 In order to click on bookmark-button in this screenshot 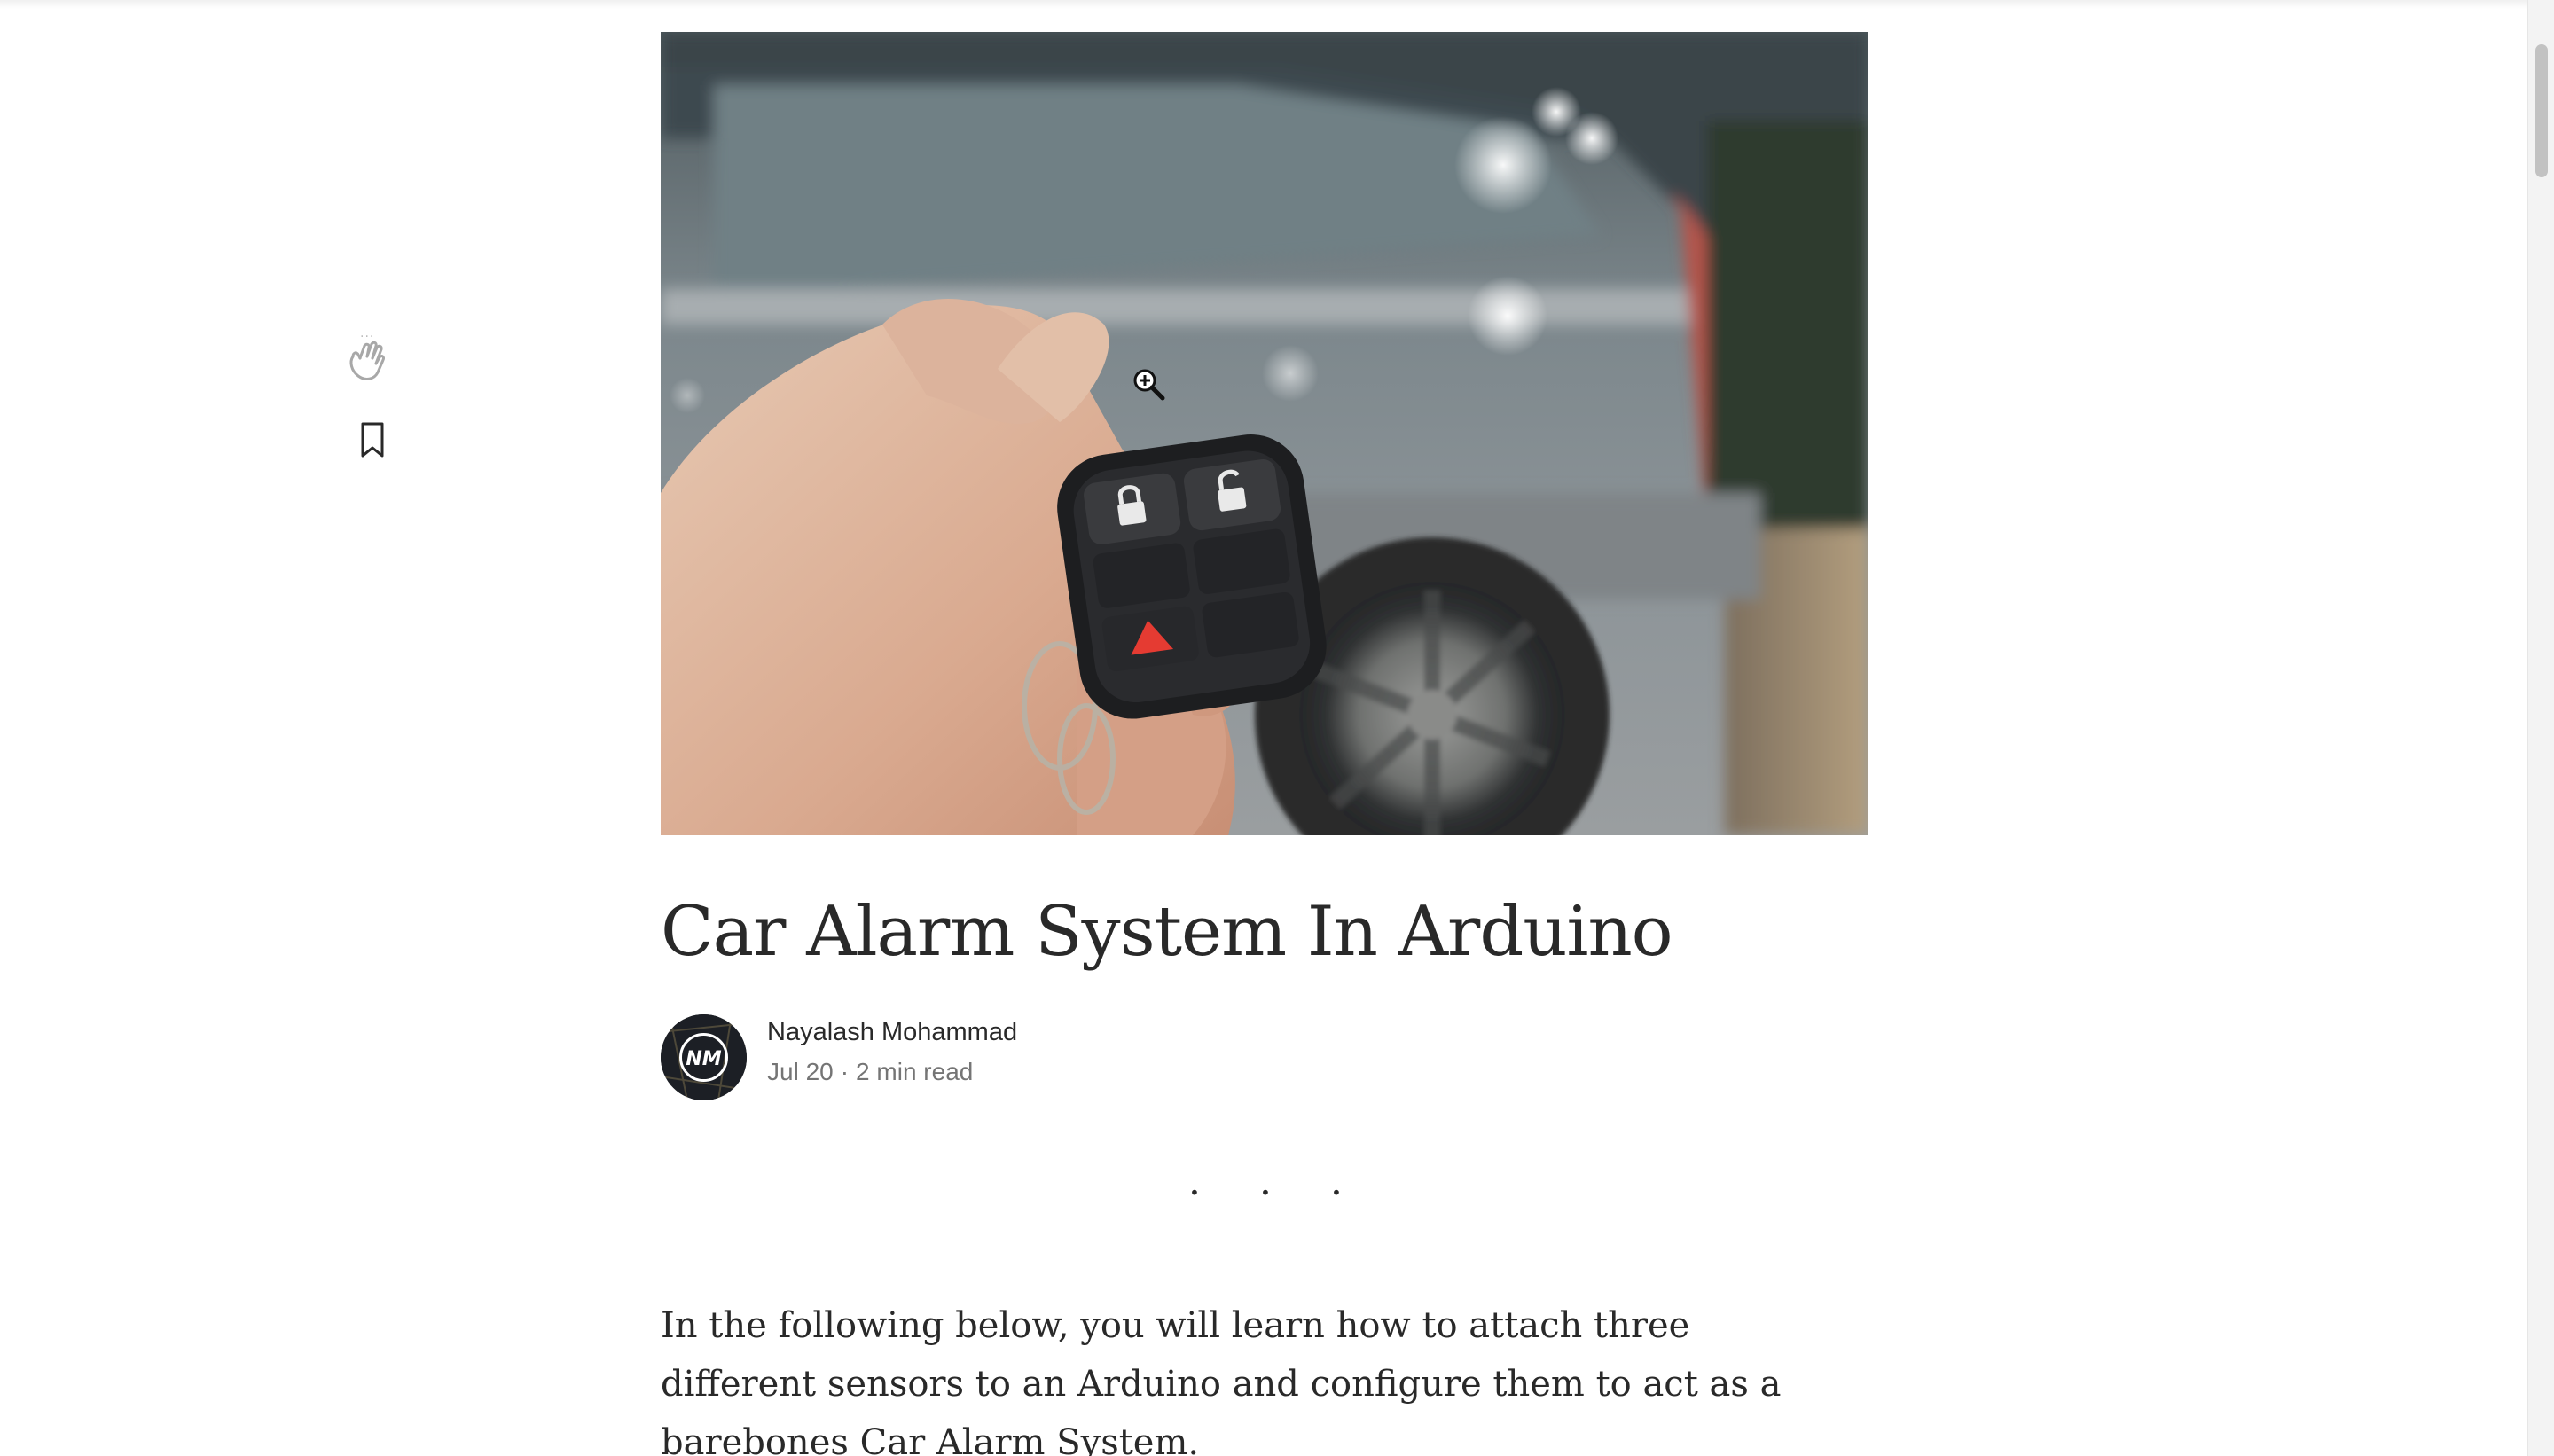, I will do `click(372, 439)`.